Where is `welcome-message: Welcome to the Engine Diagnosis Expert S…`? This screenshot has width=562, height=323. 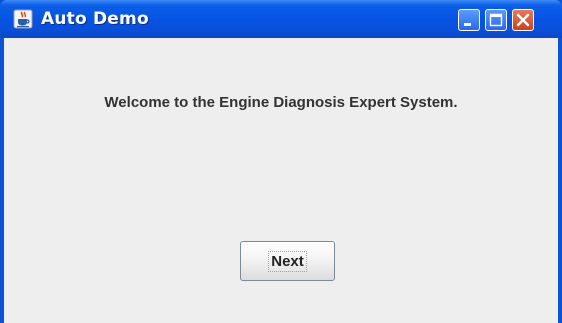 welcome-message: Welcome to the Engine Diagnosis Expert S… is located at coordinates (281, 102).